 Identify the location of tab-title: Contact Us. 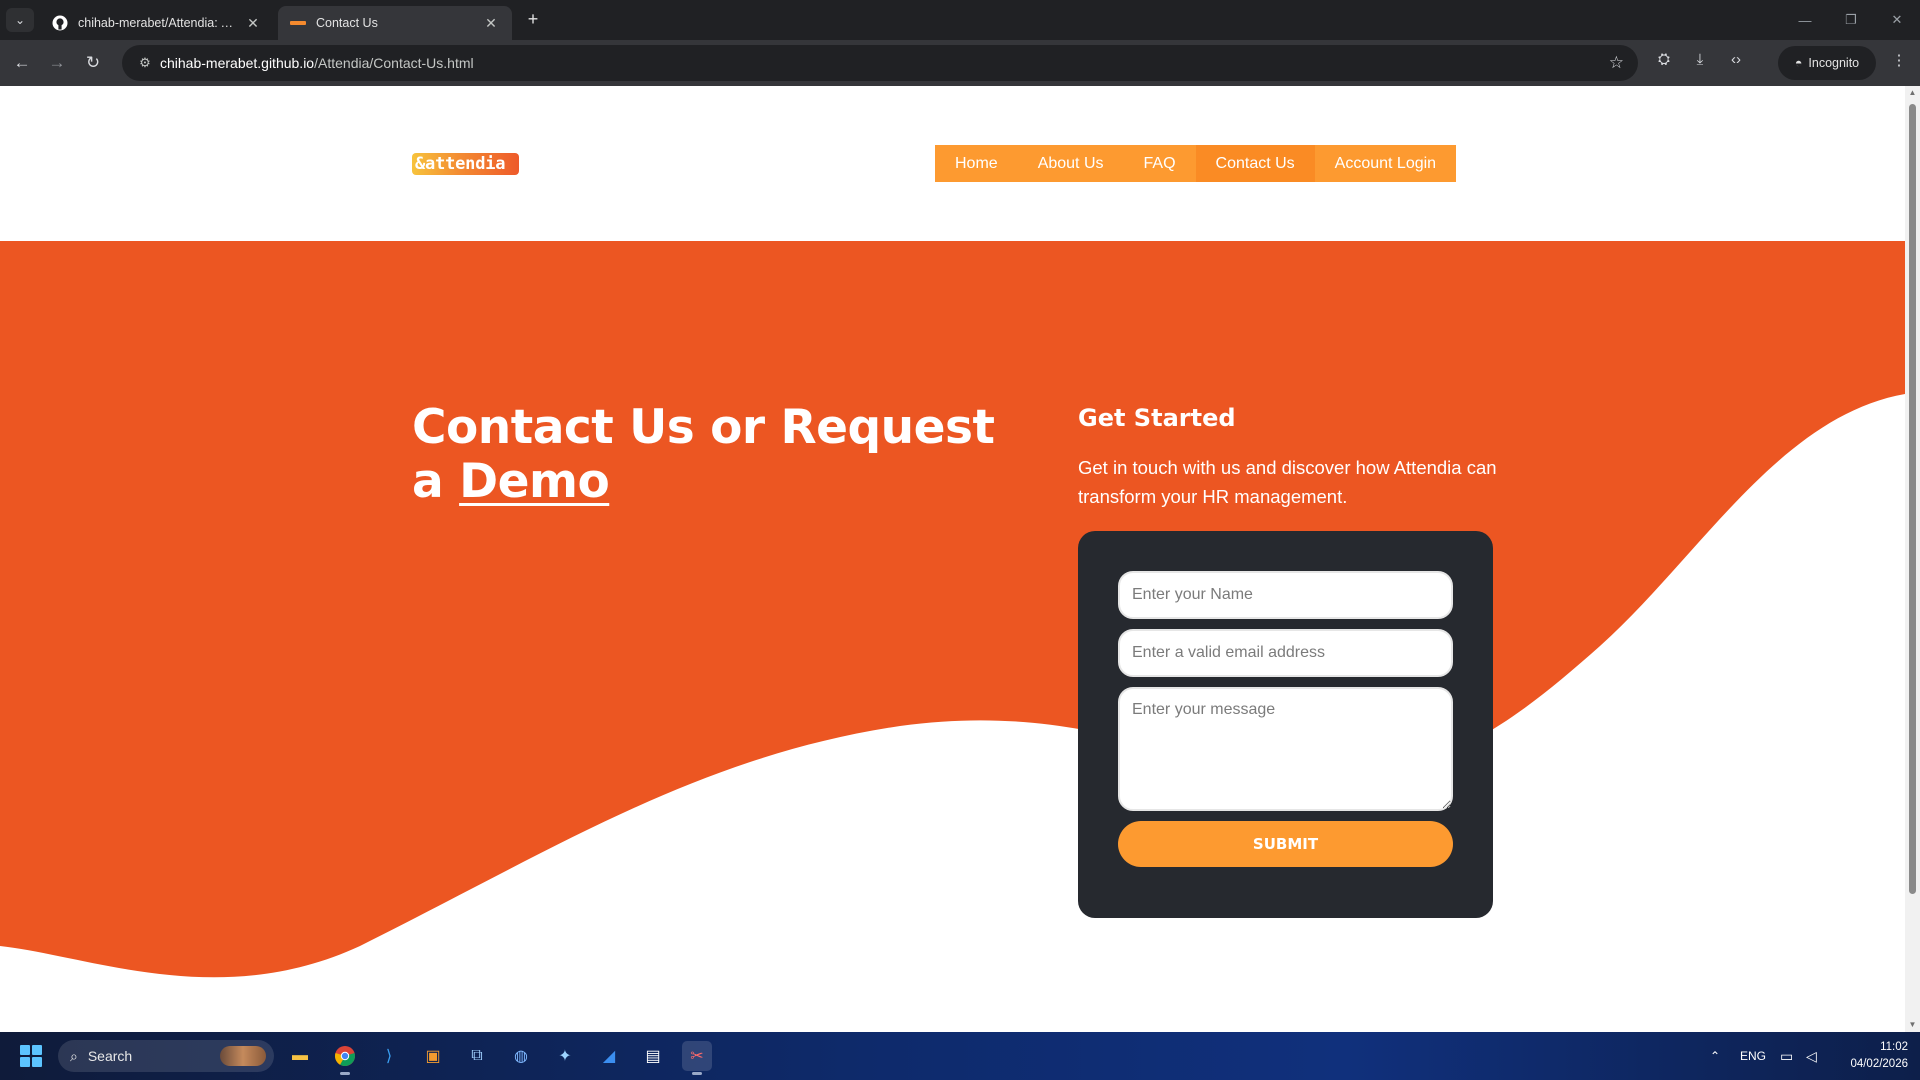
(347, 23).